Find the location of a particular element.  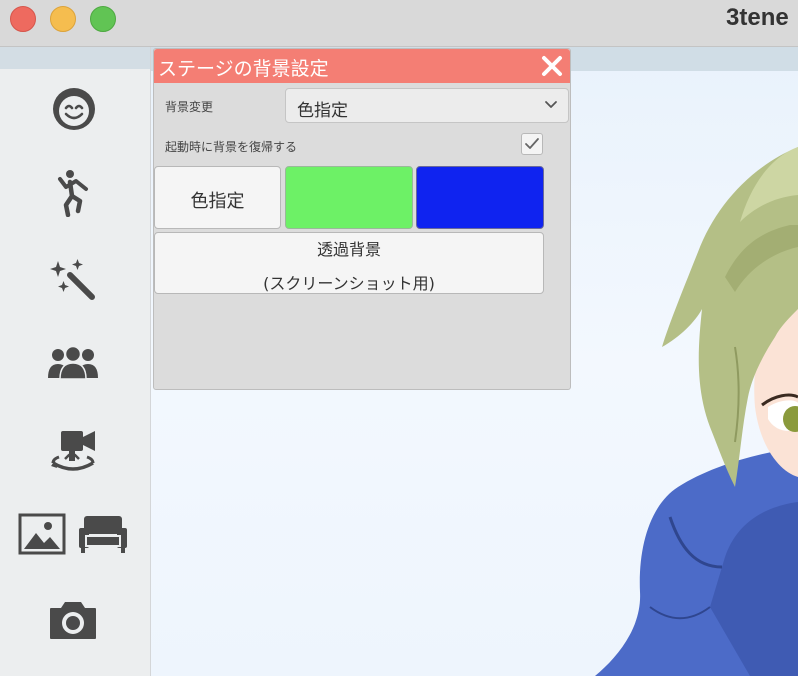

sidebar-item-camera-angle is located at coordinates (73, 451).